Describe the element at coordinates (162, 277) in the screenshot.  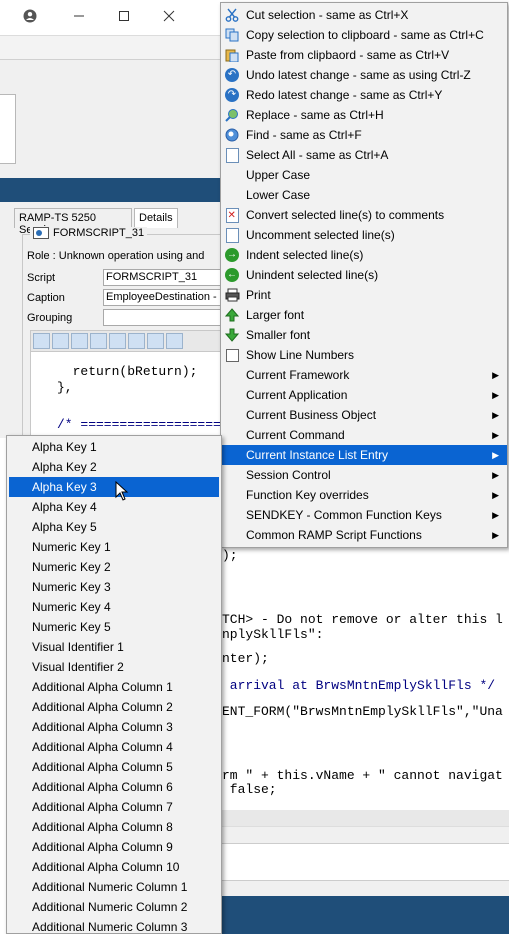
I see `script-field: FORMSCRIPT_31` at that location.